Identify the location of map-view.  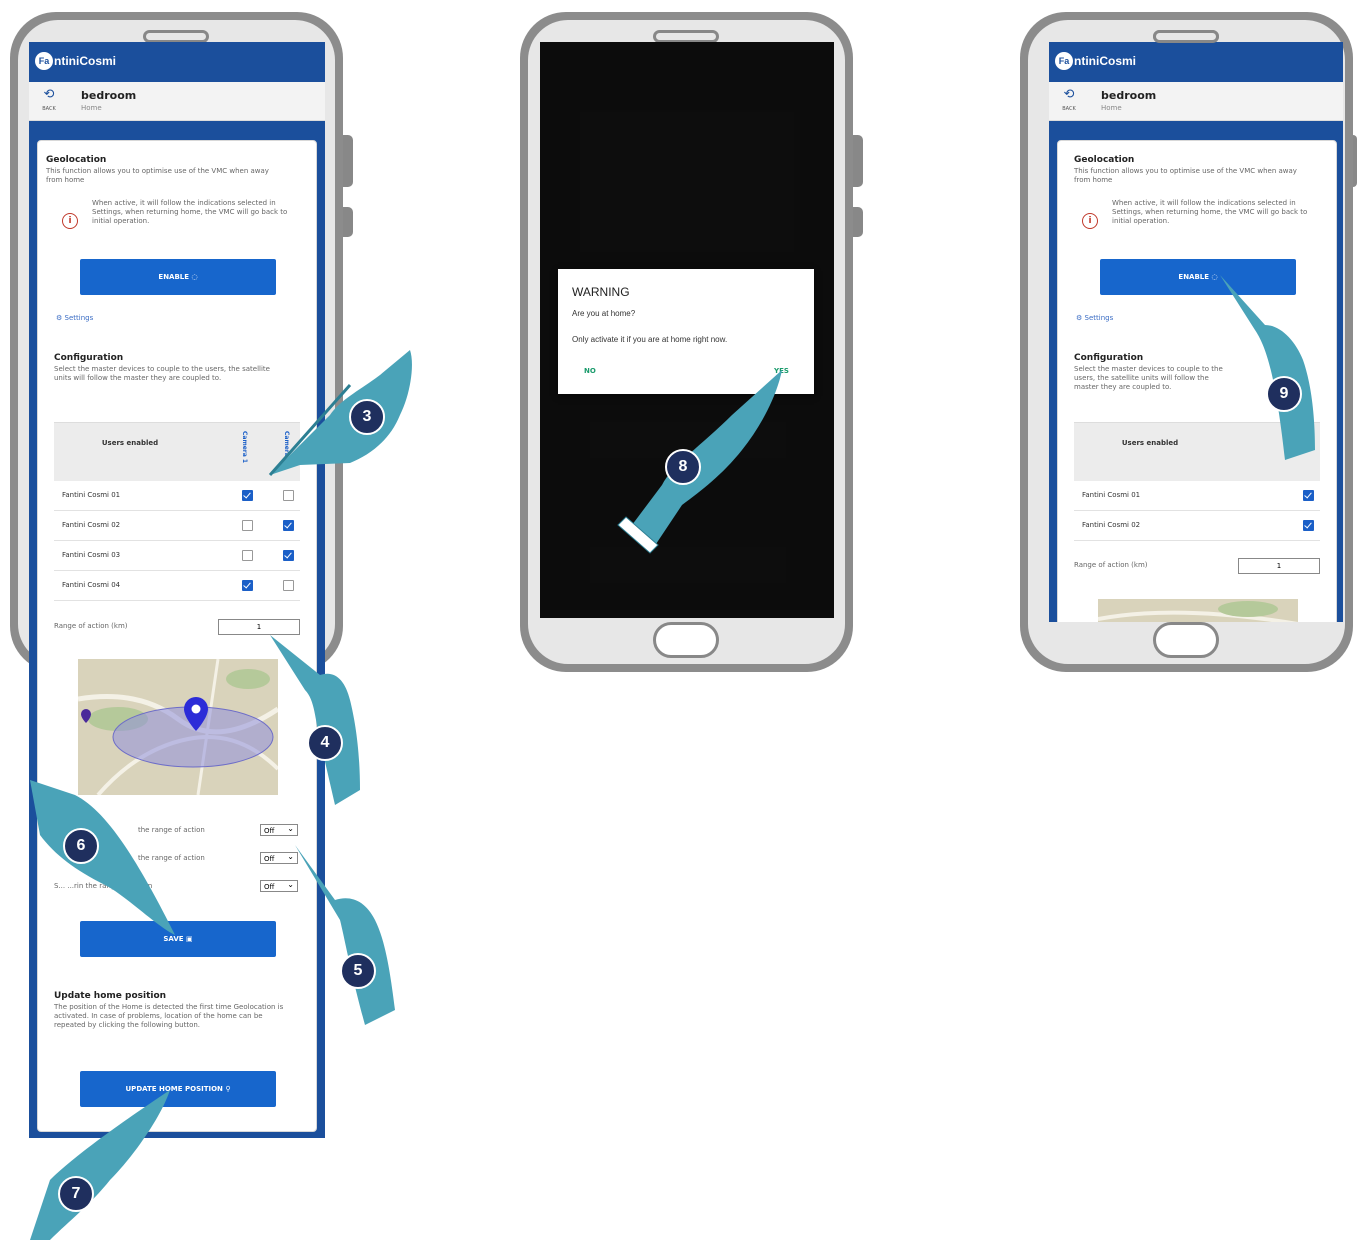
(1198, 610).